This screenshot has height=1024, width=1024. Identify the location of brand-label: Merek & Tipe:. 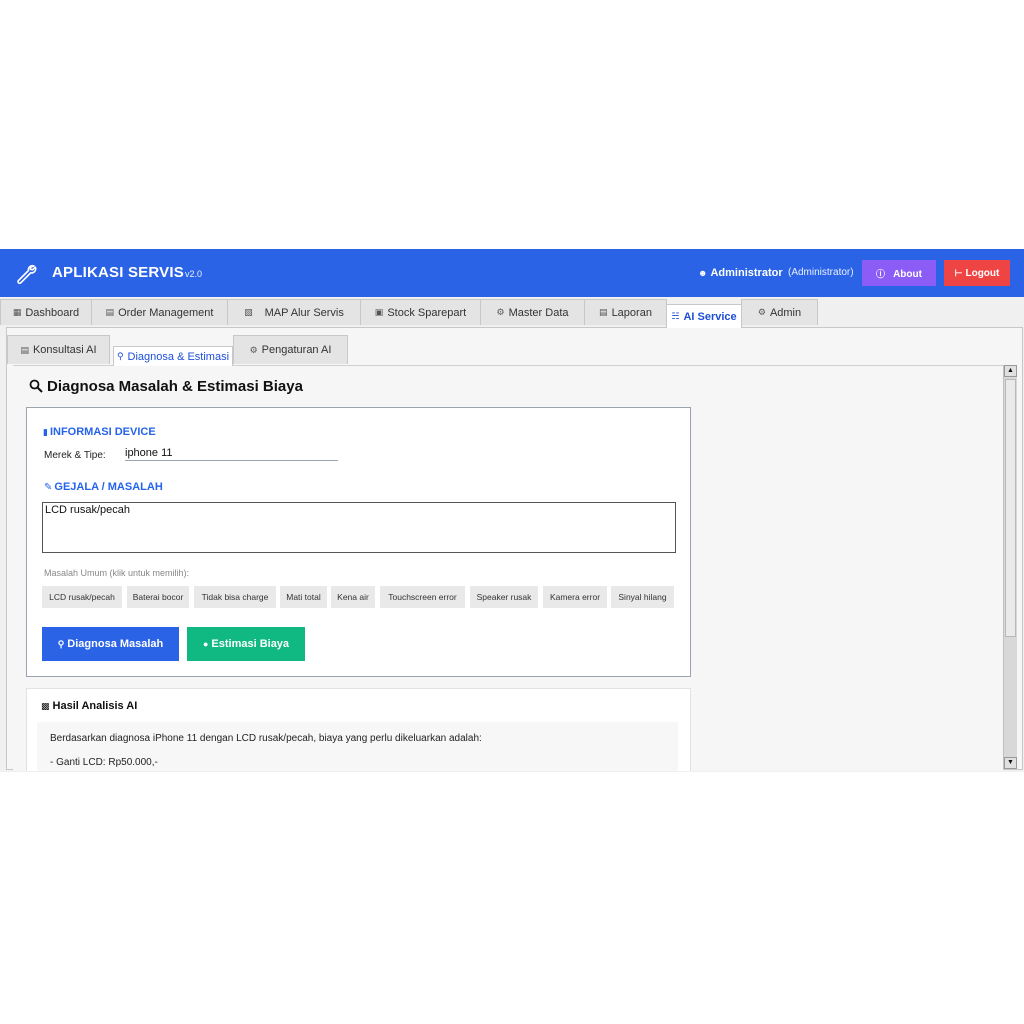
(75, 455).